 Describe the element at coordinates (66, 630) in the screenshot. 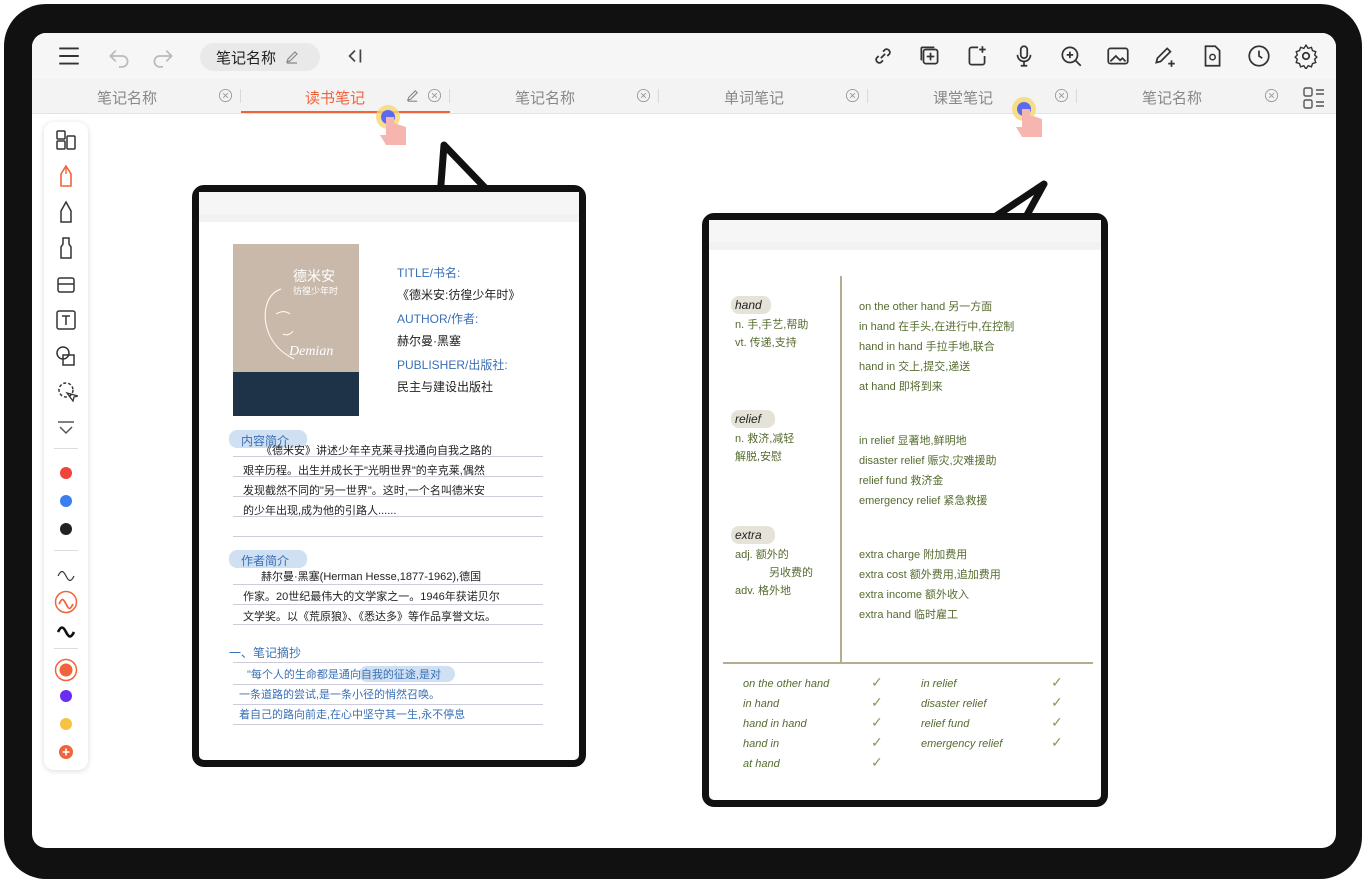

I see `thick-stroke-icon` at that location.